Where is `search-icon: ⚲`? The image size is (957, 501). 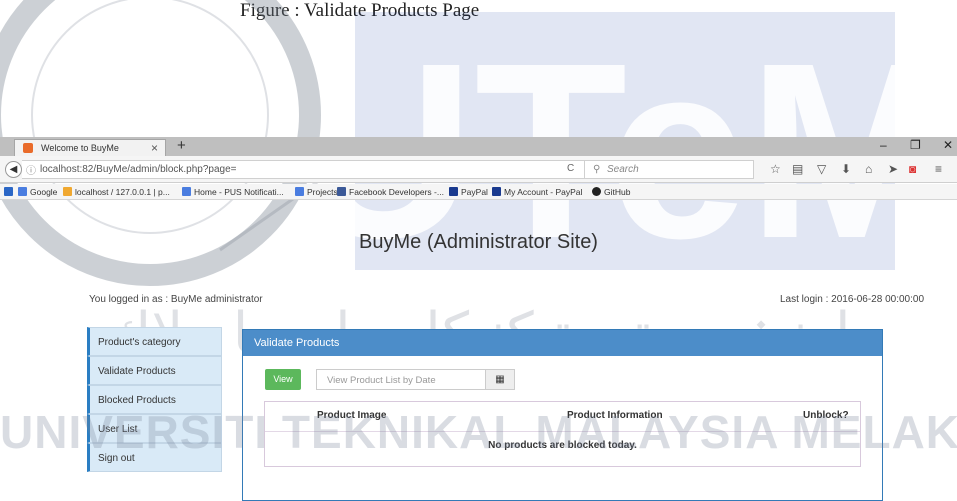 search-icon: ⚲ is located at coordinates (597, 169).